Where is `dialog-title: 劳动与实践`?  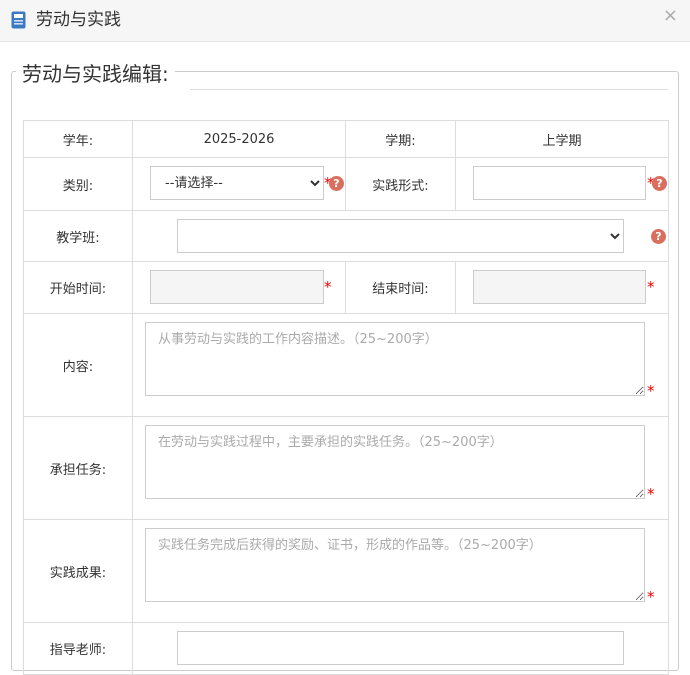
dialog-title: 劳动与实践 is located at coordinates (78, 20).